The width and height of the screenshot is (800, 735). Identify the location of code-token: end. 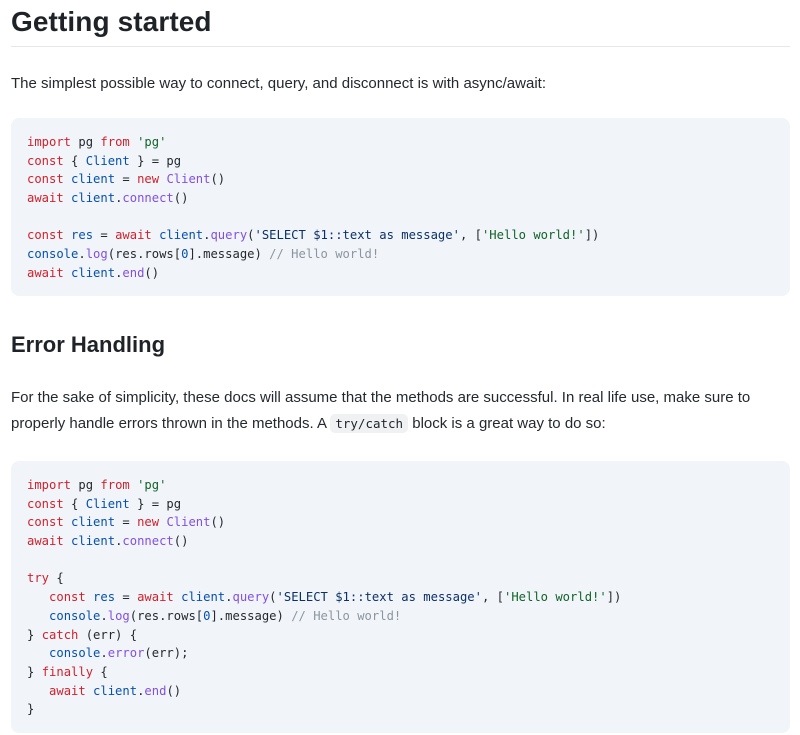
(155, 690).